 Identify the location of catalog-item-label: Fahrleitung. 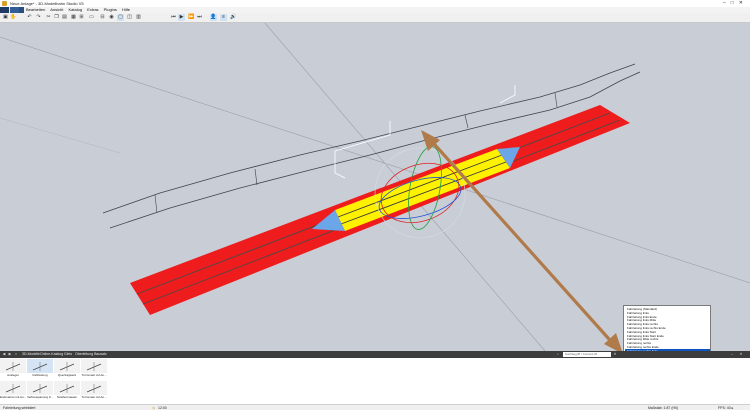
(40, 375).